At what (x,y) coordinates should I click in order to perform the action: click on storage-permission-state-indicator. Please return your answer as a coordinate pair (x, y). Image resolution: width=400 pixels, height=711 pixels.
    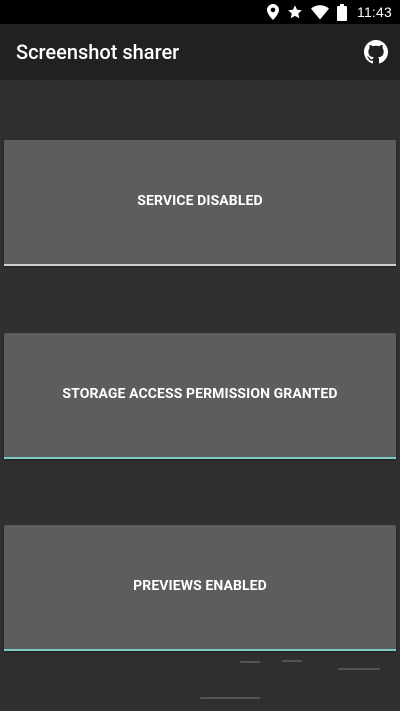
    Looking at the image, I should click on (200, 458).